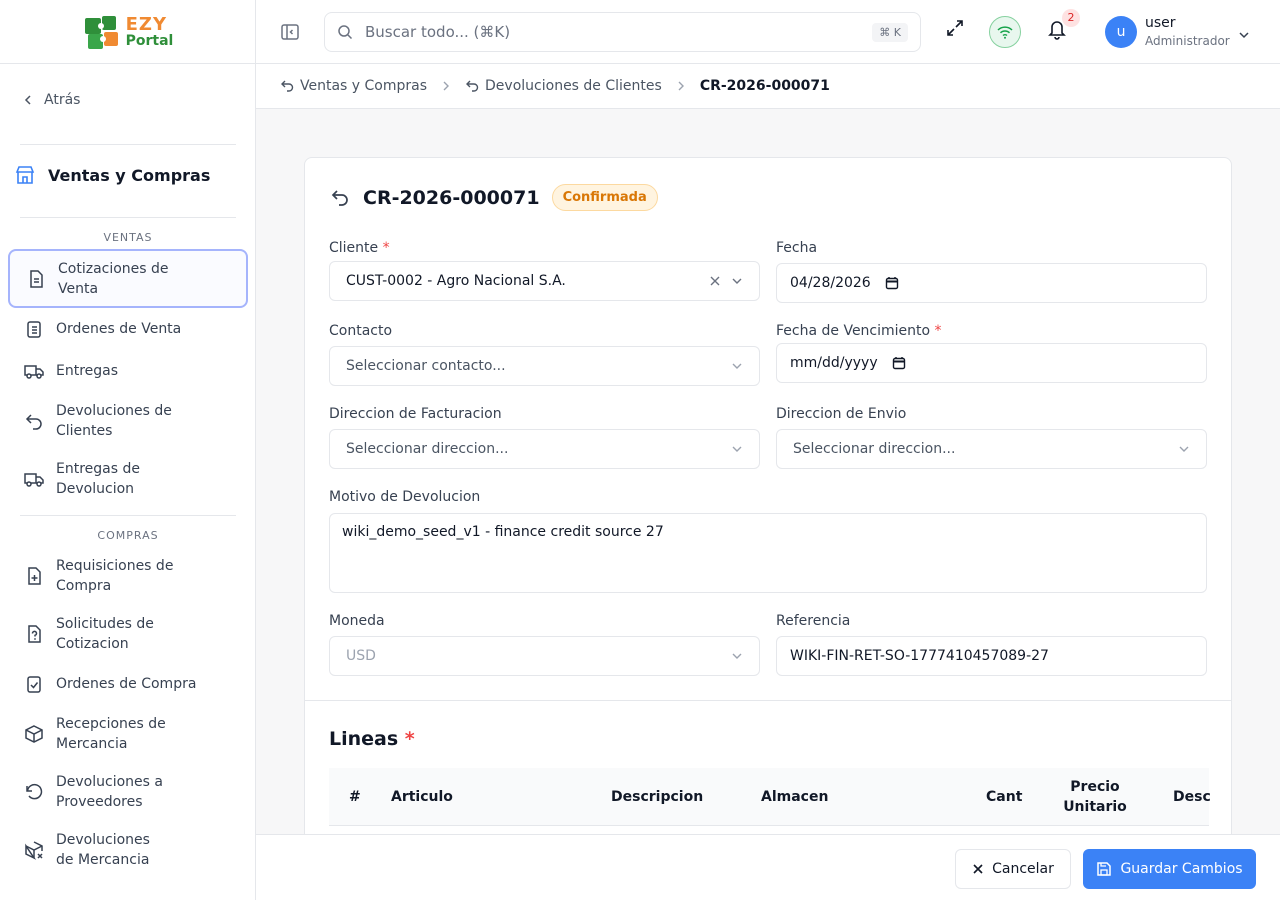 The height and width of the screenshot is (900, 1280). Describe the element at coordinates (354, 248) in the screenshot. I see `label-text: Cliente` at that location.